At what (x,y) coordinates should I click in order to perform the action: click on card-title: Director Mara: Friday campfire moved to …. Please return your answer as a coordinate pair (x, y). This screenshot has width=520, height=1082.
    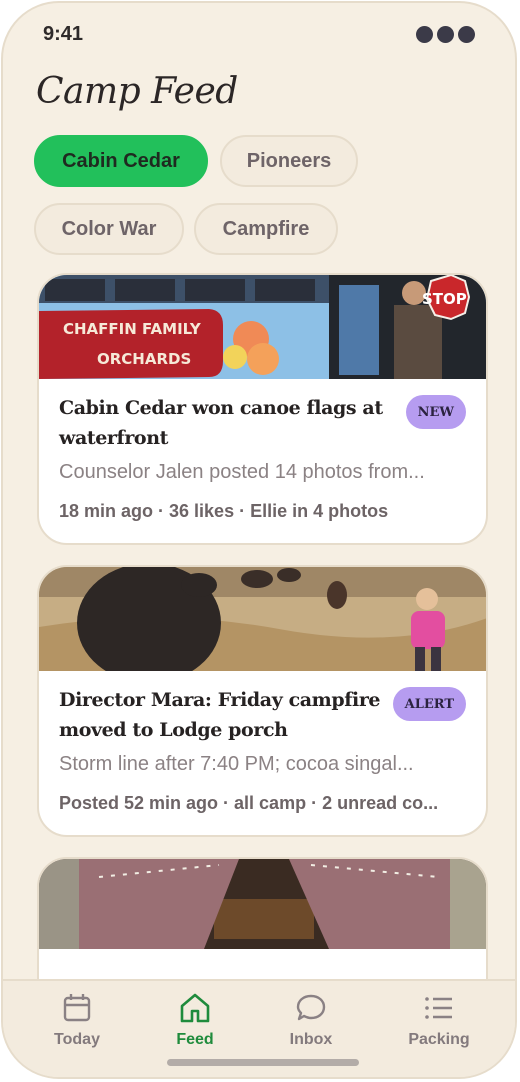
    Looking at the image, I should click on (224, 715).